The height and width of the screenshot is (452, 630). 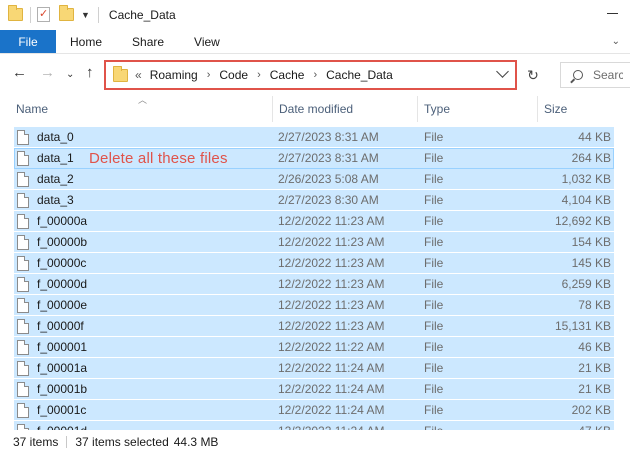 I want to click on properties-icon, so click(x=45, y=15).